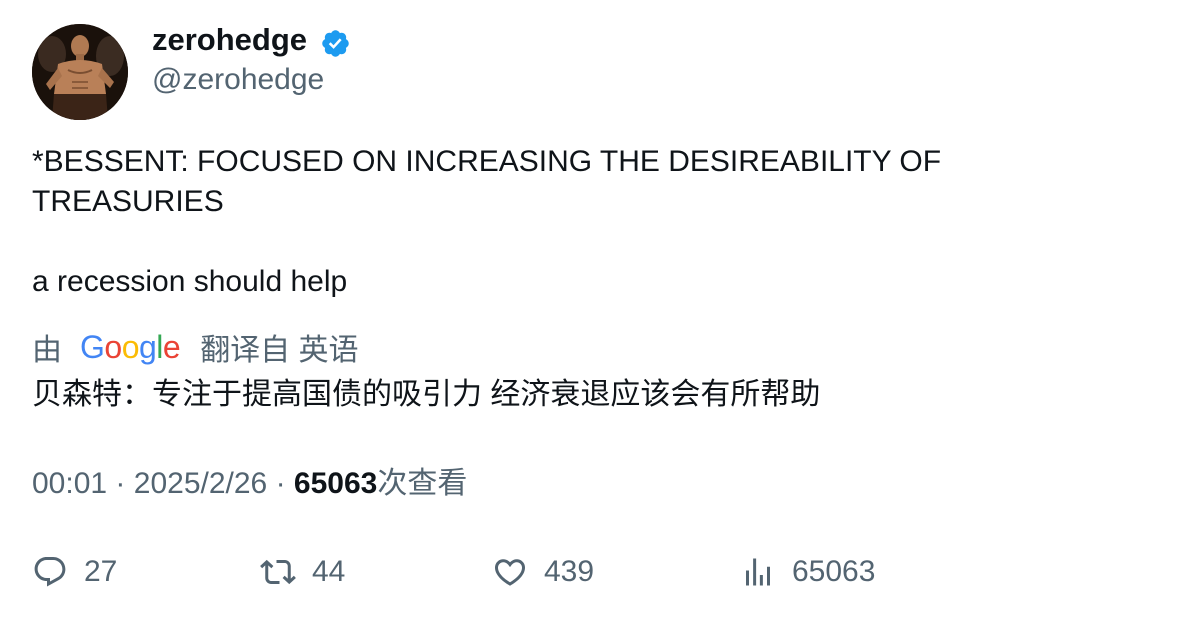 The height and width of the screenshot is (618, 1196). Describe the element at coordinates (74, 572) in the screenshot. I see `reply-button: 27` at that location.